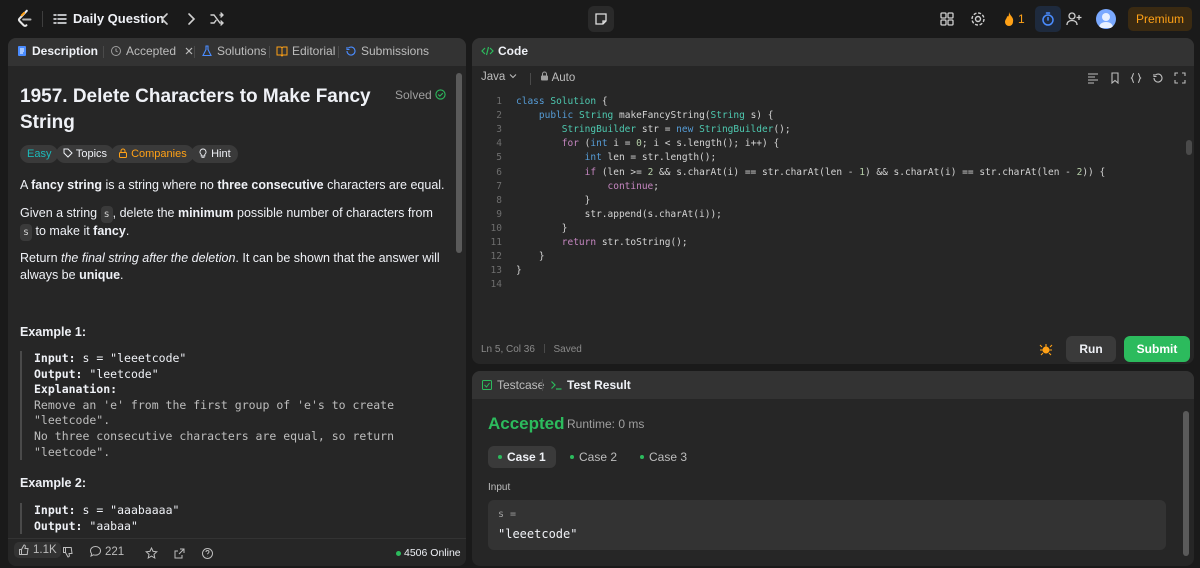 The image size is (1200, 568). What do you see at coordinates (947, 19) in the screenshot?
I see `layout-grid-icon` at bounding box center [947, 19].